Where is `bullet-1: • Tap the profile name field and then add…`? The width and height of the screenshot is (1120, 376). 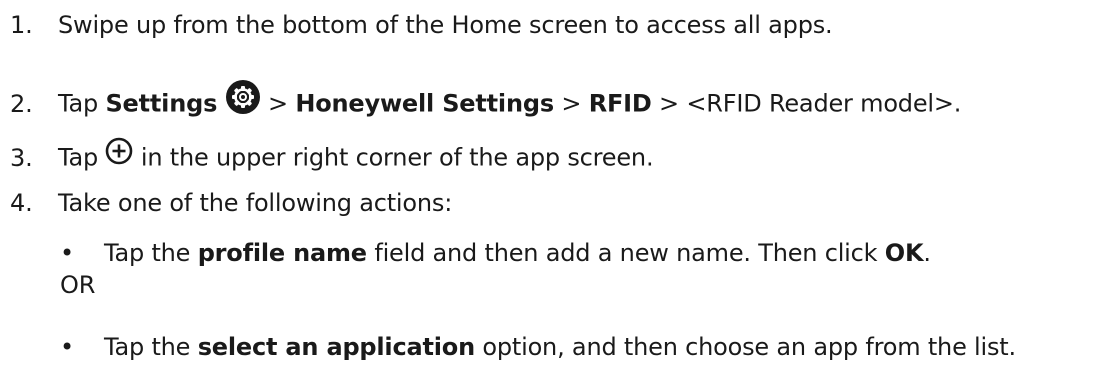
bullet-1: • Tap the profile name field and then add… is located at coordinates (465, 253).